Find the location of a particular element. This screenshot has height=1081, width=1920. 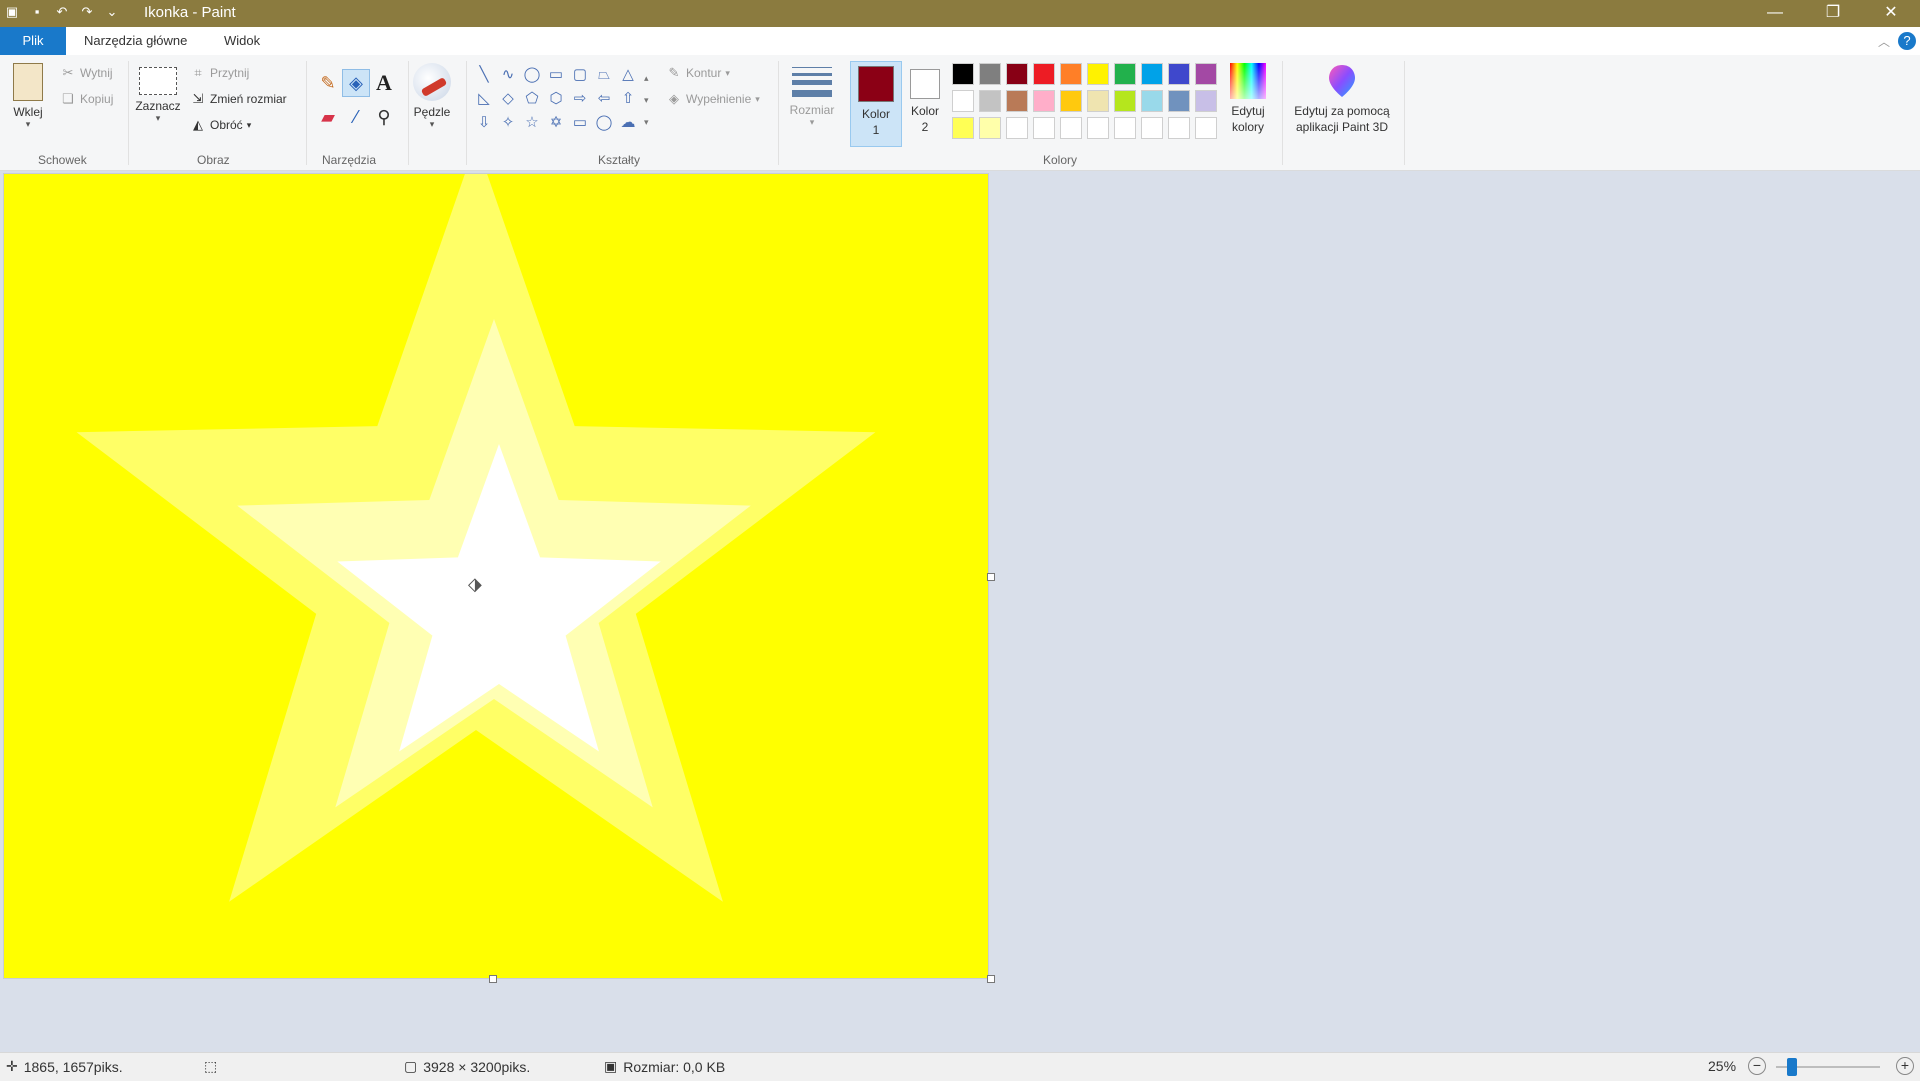

polygon-shape-icon: ⏢ is located at coordinates (604, 75).